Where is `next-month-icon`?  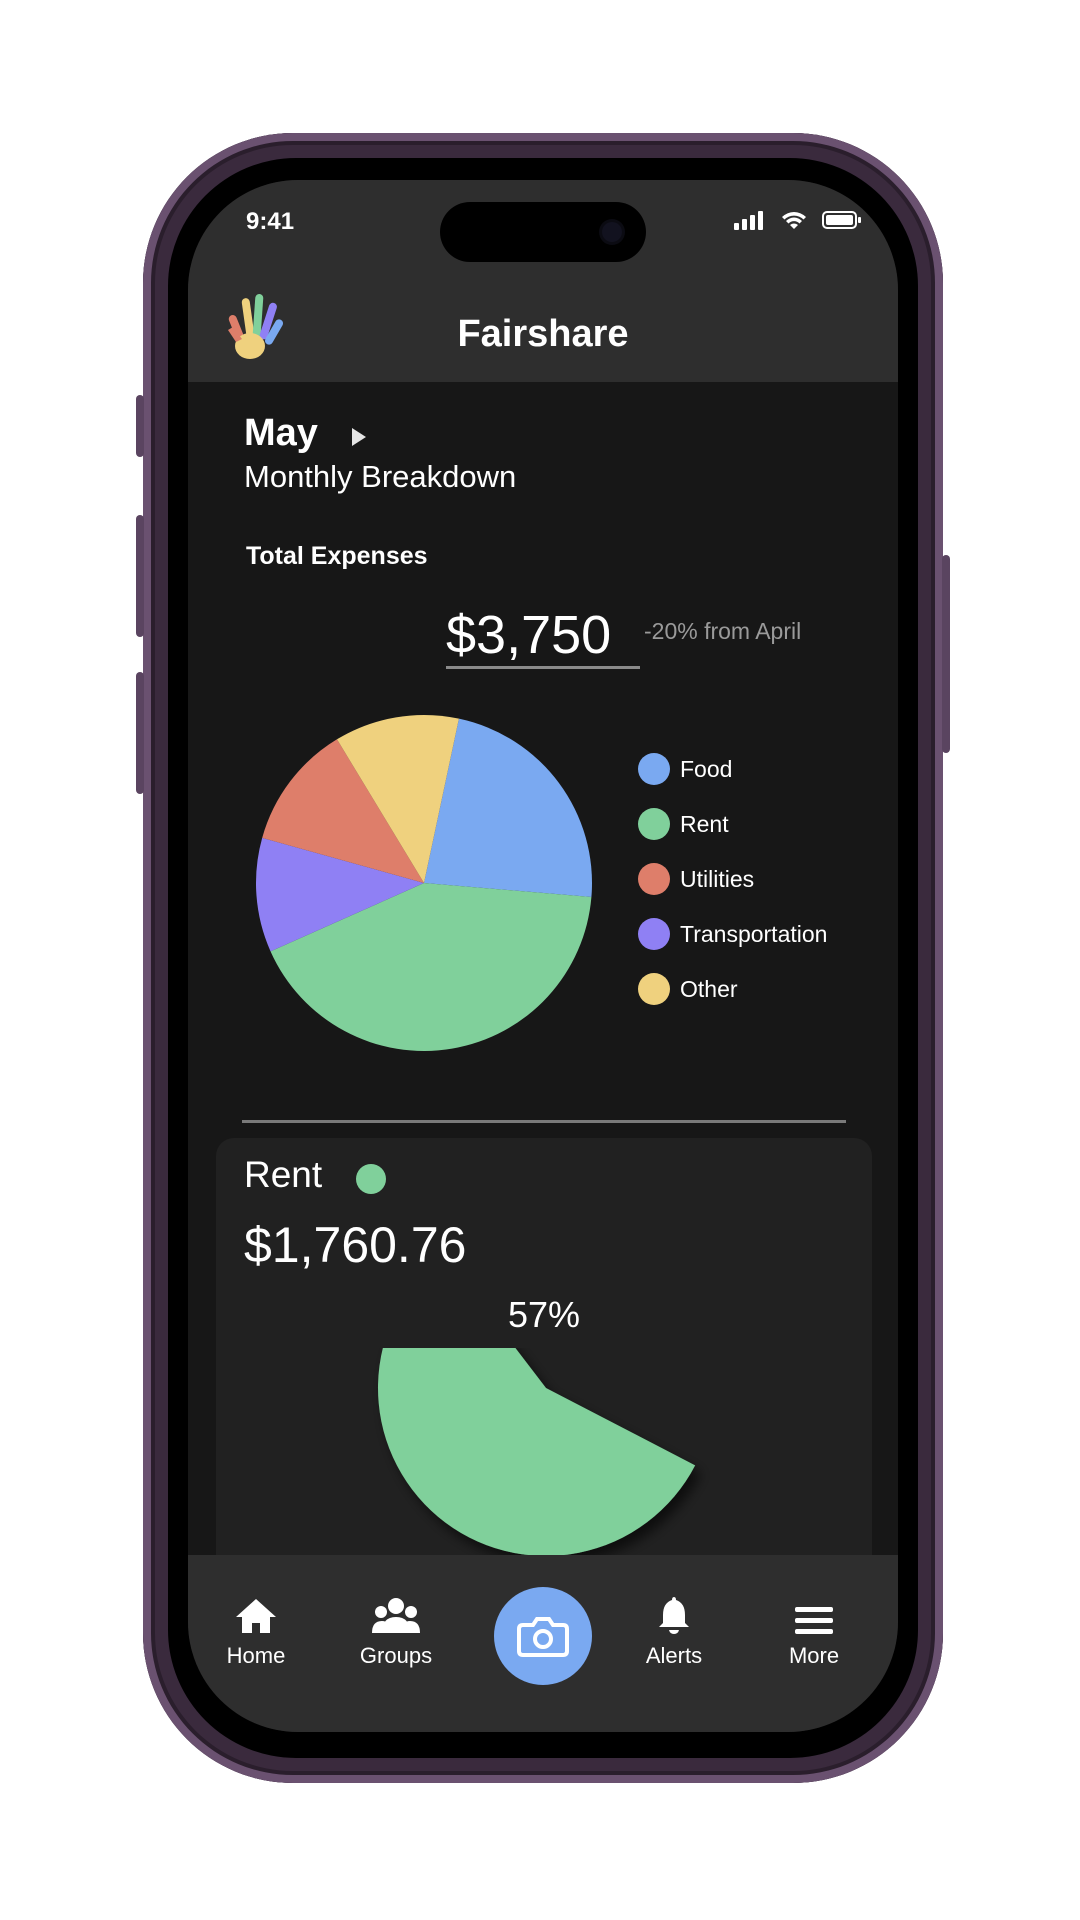
next-month-icon is located at coordinates (359, 437).